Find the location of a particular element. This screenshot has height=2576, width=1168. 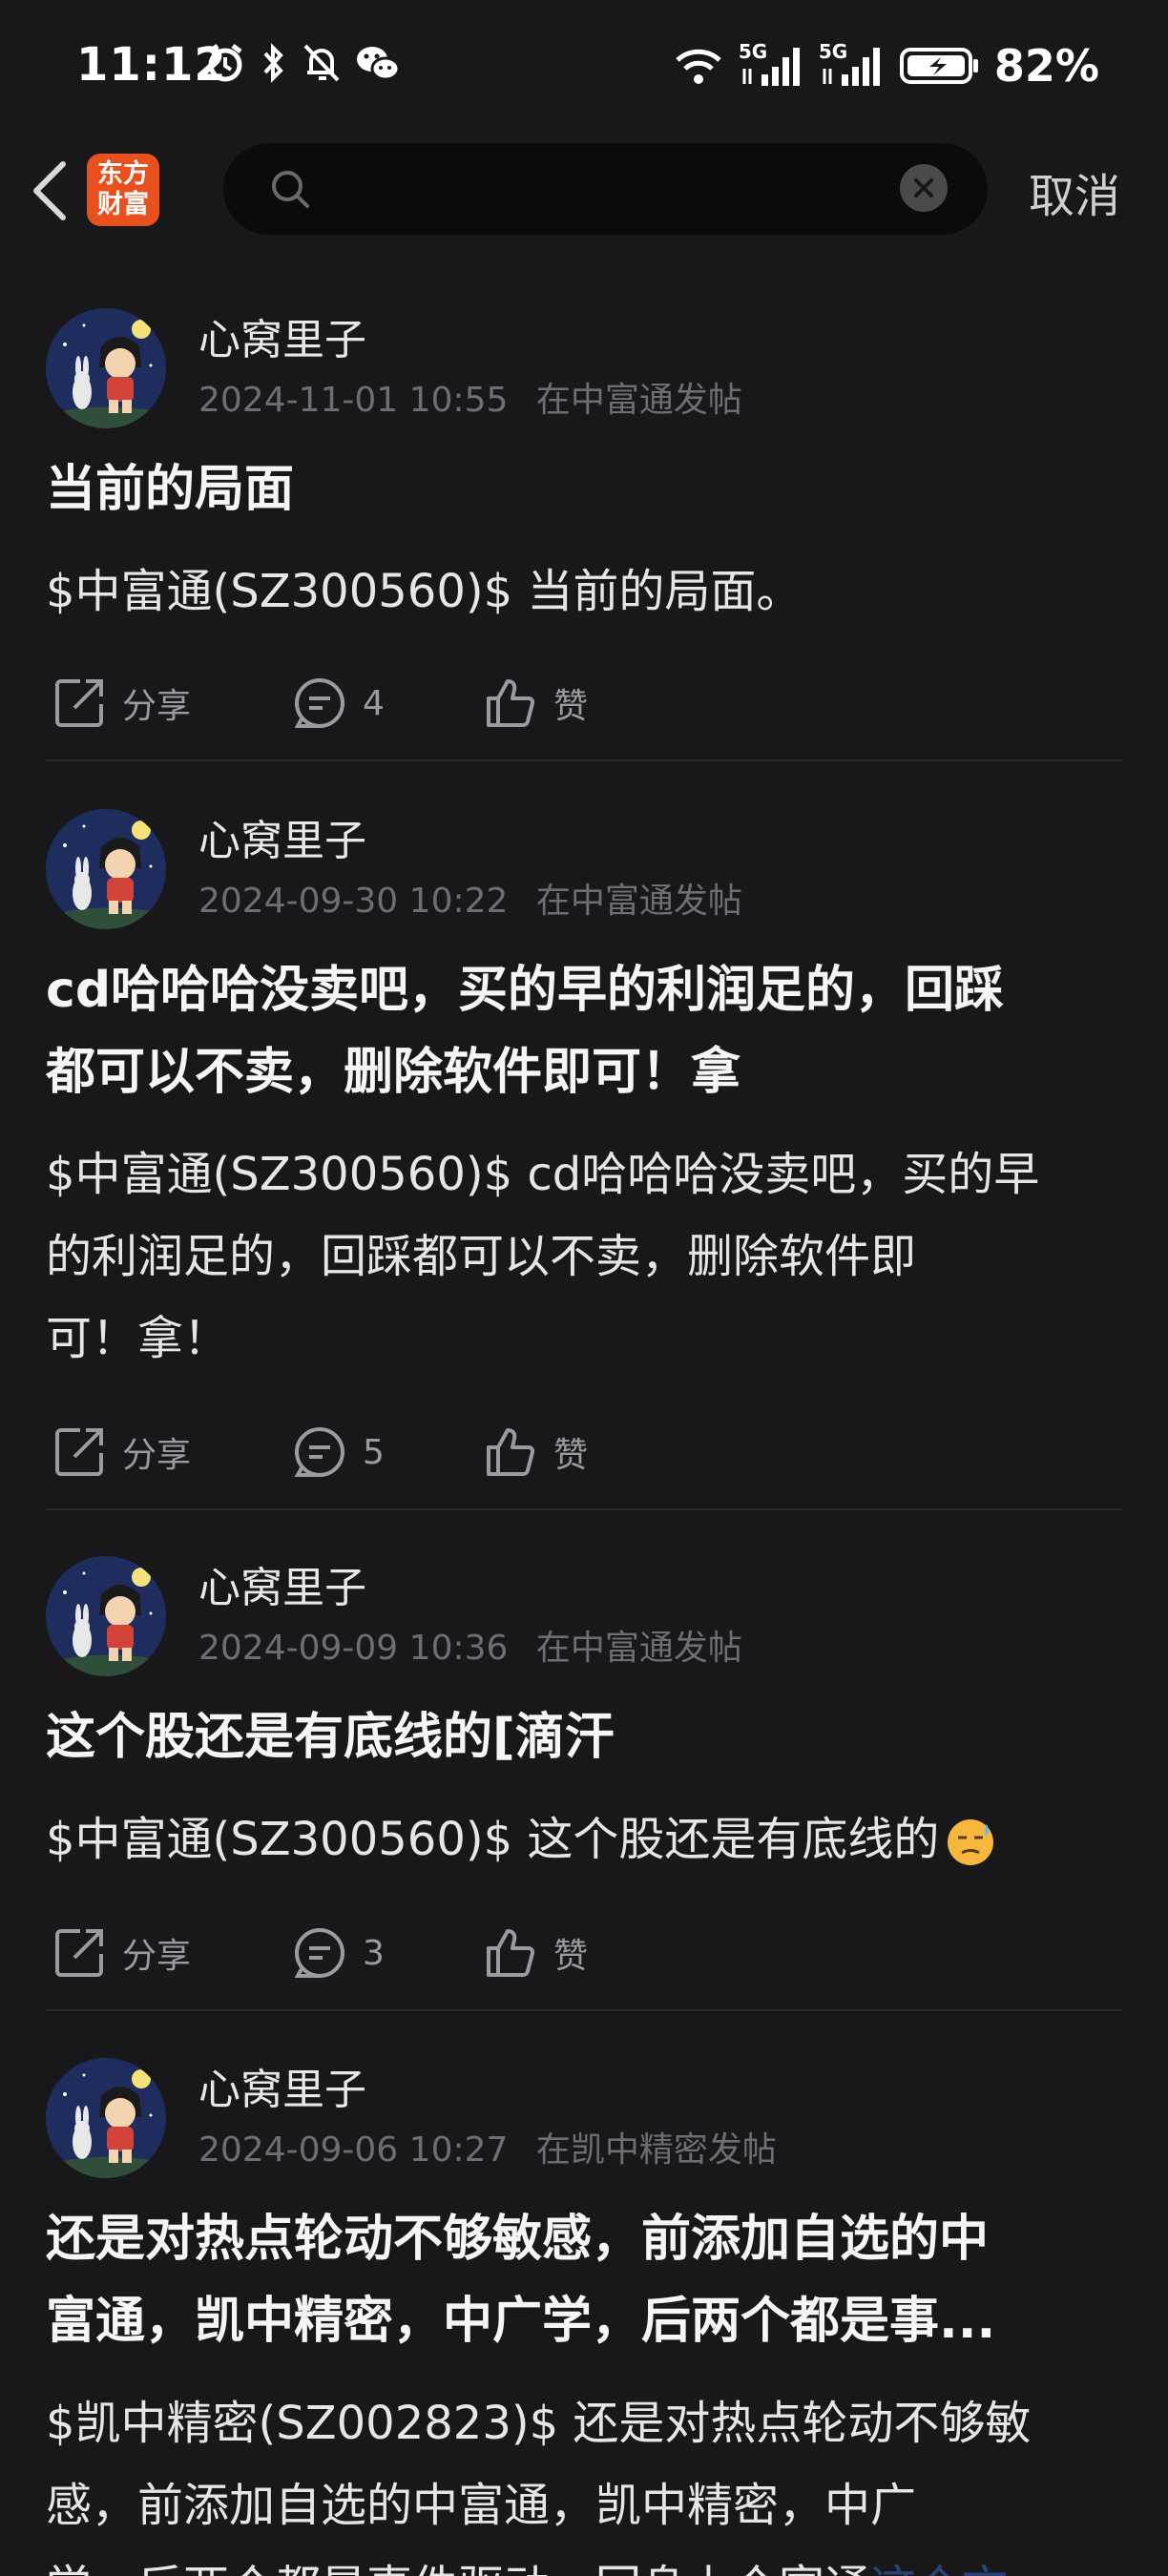

sweat-emoji-icon is located at coordinates (971, 1842).